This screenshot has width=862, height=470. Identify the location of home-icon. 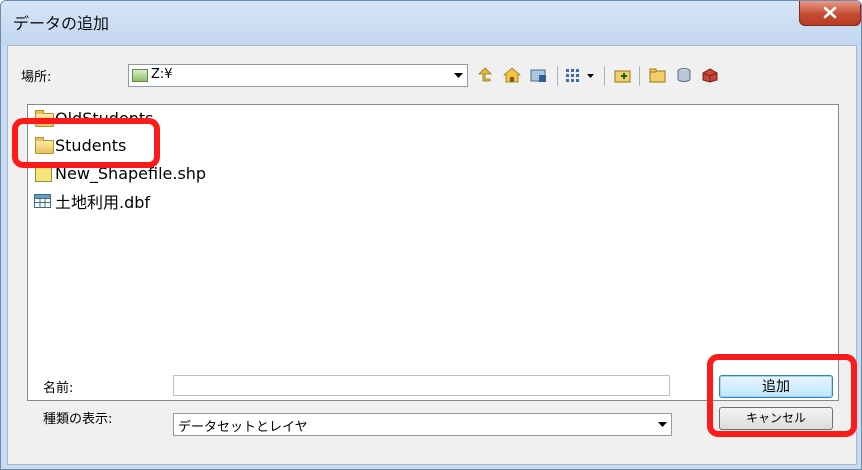
(512, 75).